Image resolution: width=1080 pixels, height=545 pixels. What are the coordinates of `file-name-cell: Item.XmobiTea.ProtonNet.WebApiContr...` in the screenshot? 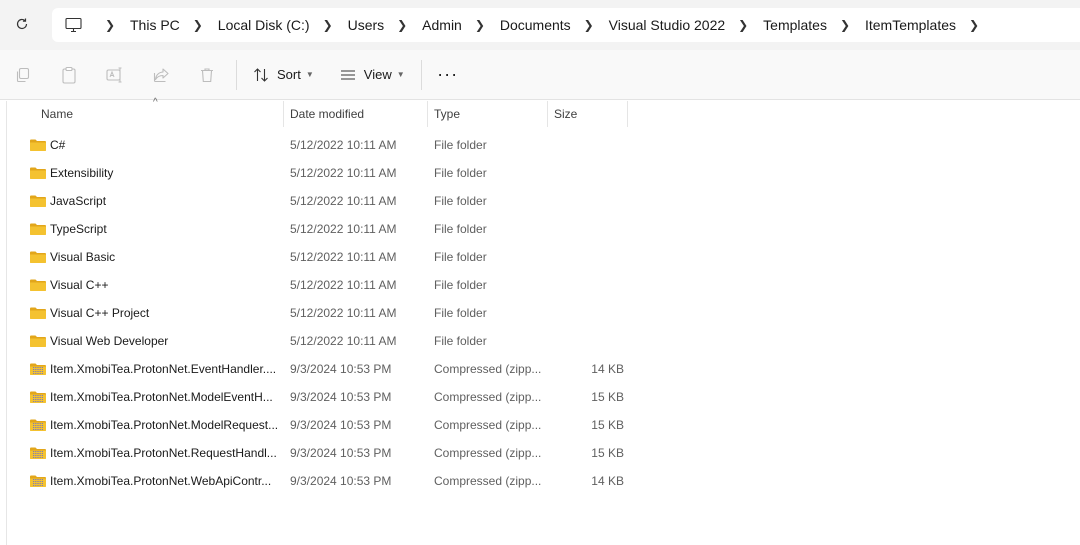 It's located at (145, 481).